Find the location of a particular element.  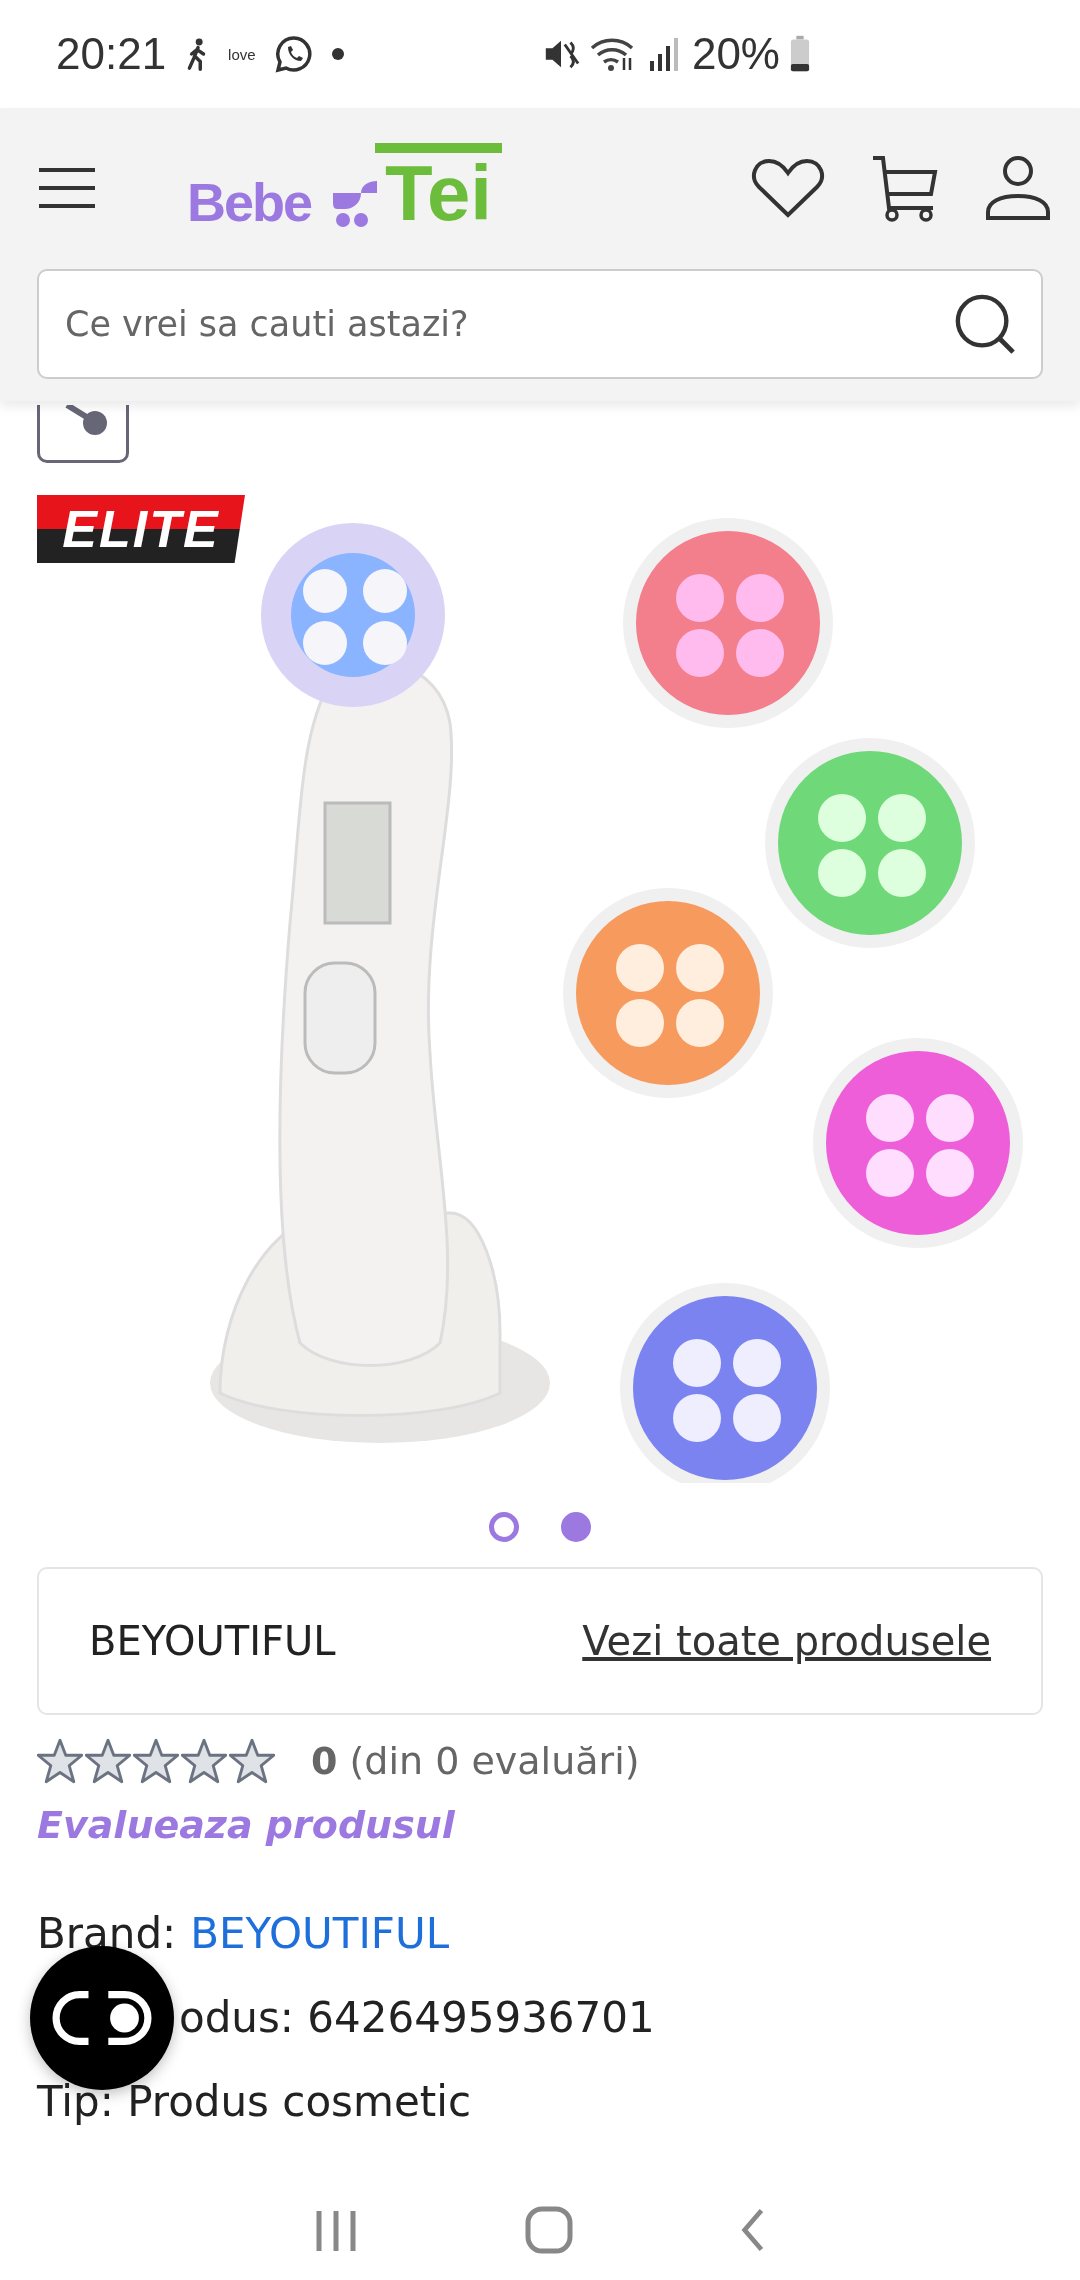

battery-icon is located at coordinates (800, 54).